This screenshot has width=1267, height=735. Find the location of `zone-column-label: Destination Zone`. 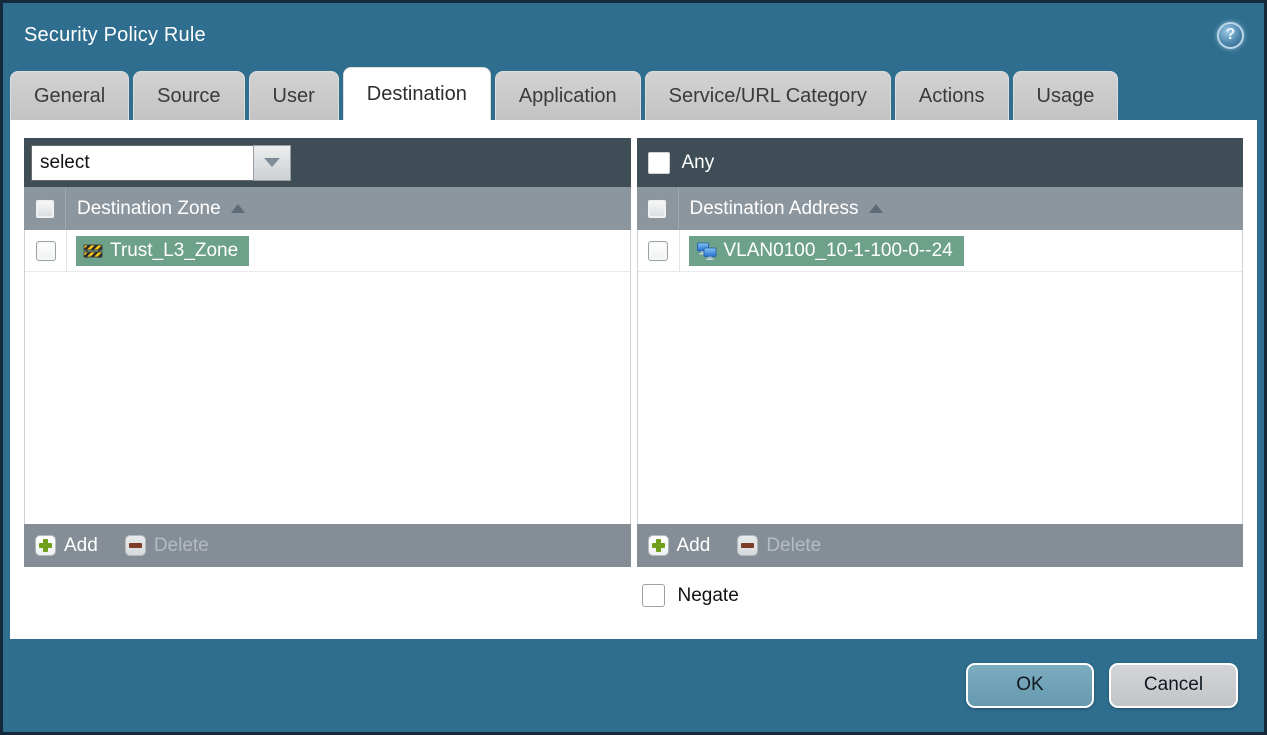

zone-column-label: Destination Zone is located at coordinates (149, 208).